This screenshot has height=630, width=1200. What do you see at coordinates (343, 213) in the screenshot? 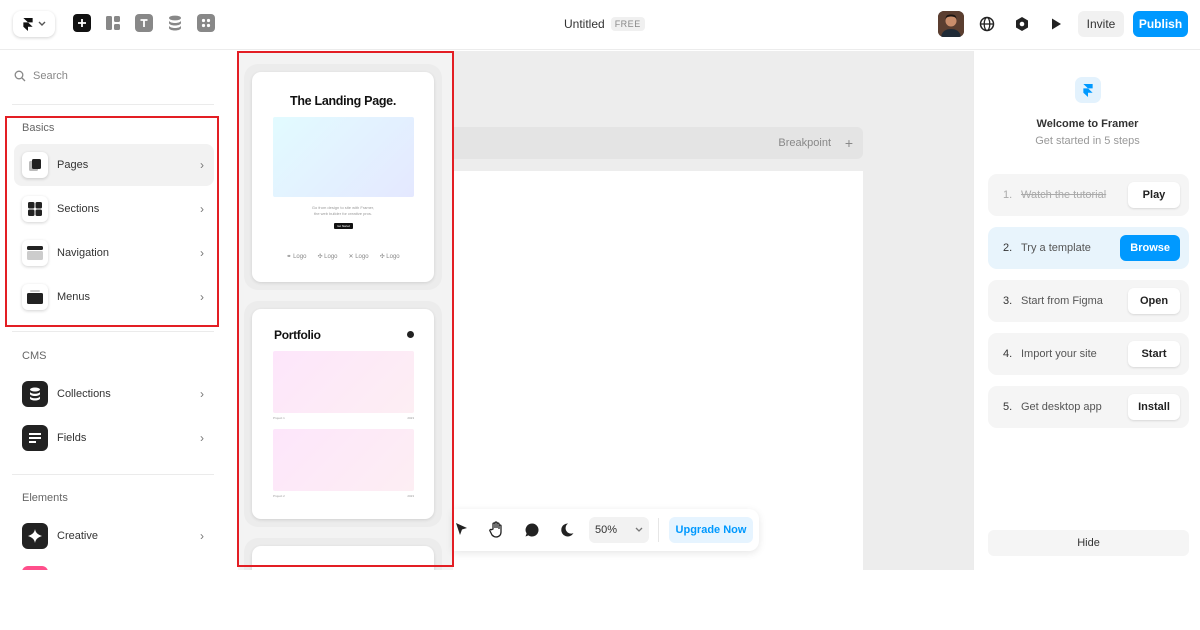
I see `template-body-line: the web builder for creative pros.` at bounding box center [343, 213].